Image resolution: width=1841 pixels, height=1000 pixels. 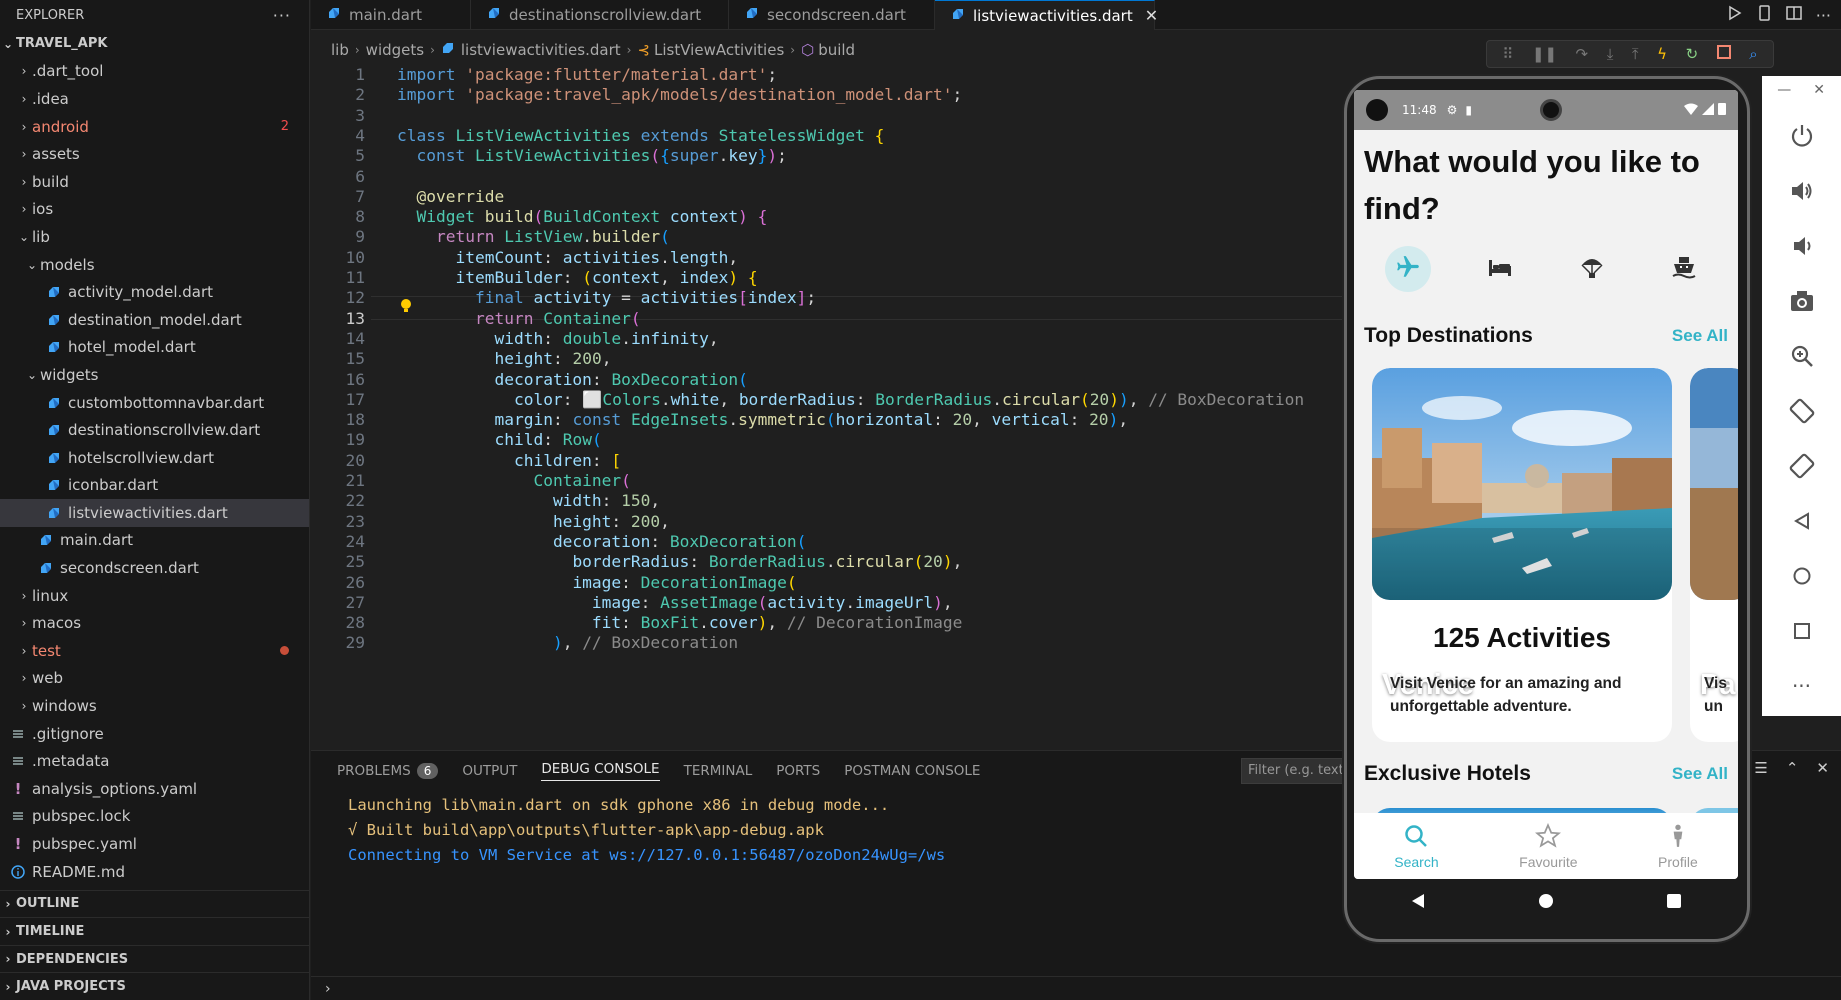 I want to click on tree-item: custombottomnavbar.dart, so click(x=154, y=403).